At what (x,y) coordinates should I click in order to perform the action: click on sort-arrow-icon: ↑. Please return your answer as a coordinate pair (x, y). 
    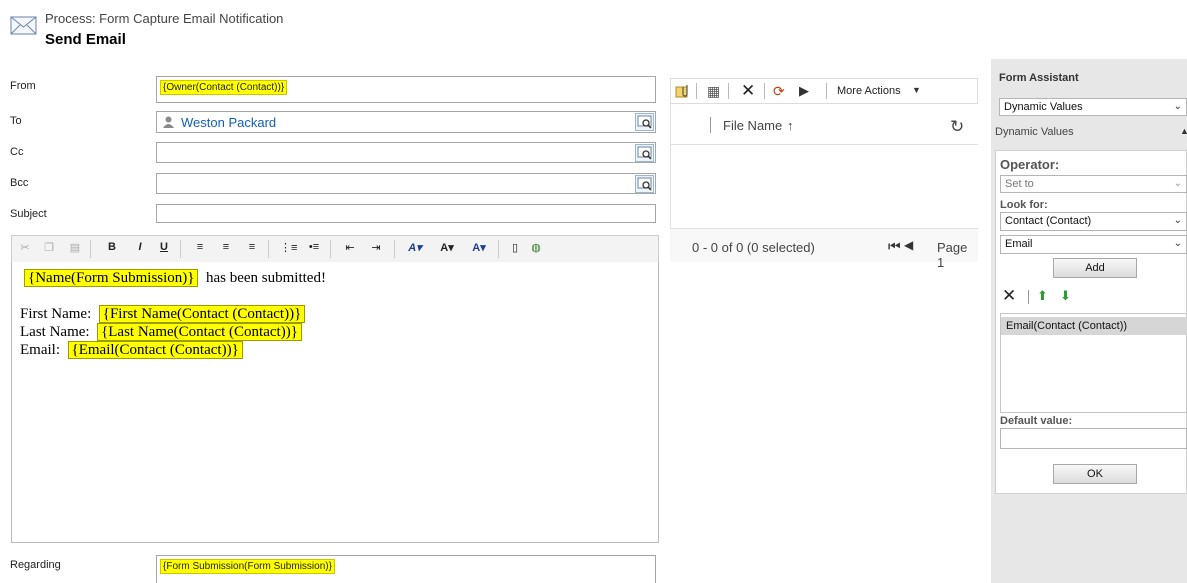
    Looking at the image, I should click on (790, 125).